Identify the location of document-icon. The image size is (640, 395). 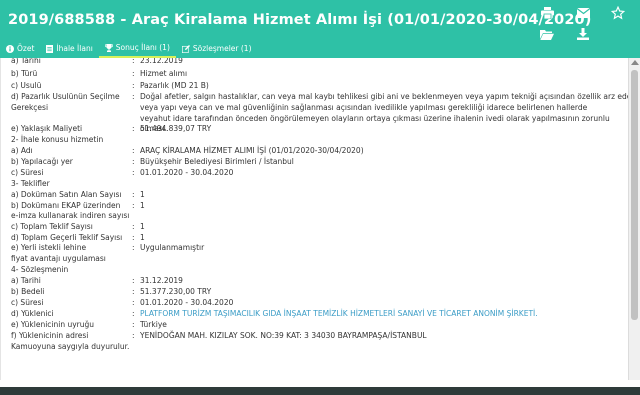
(50, 48).